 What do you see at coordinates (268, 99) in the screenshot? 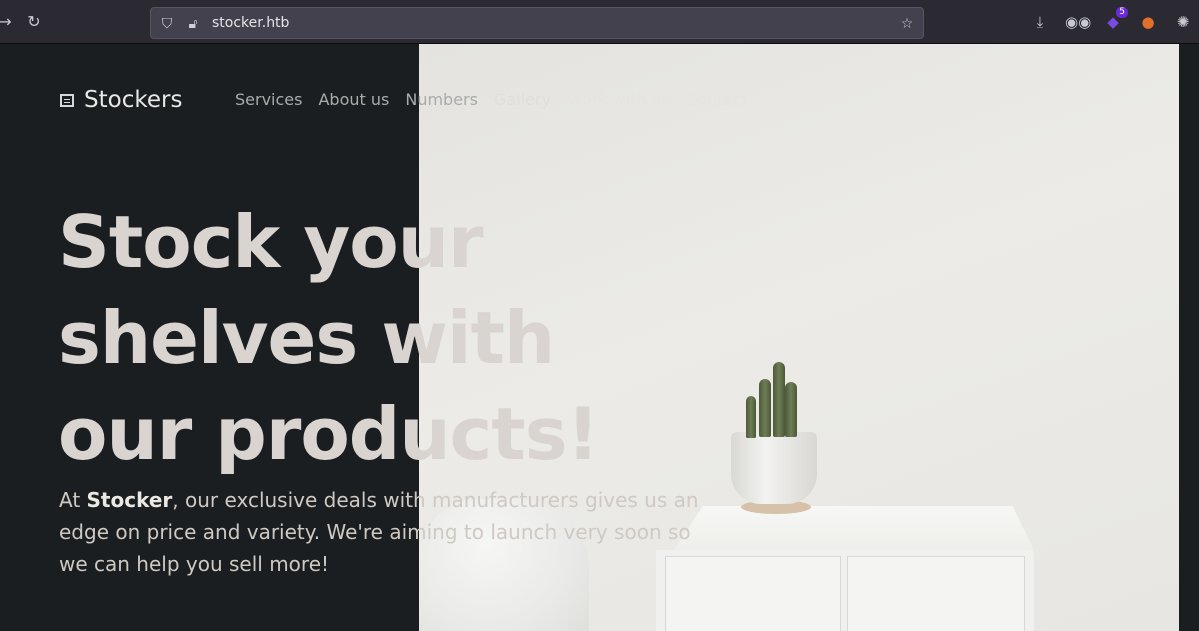
I see `nav-services: Services` at bounding box center [268, 99].